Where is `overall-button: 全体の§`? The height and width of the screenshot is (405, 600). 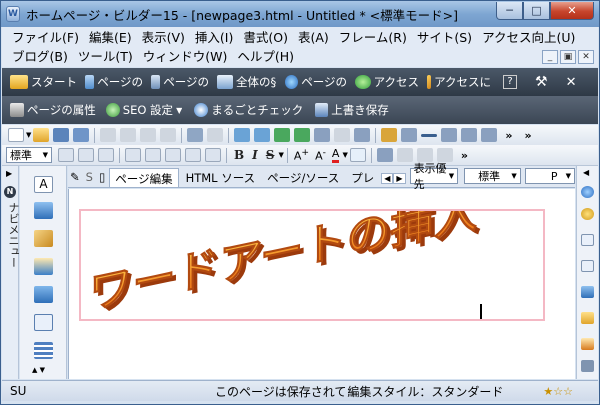
overall-button: 全体の§ is located at coordinates (247, 82).